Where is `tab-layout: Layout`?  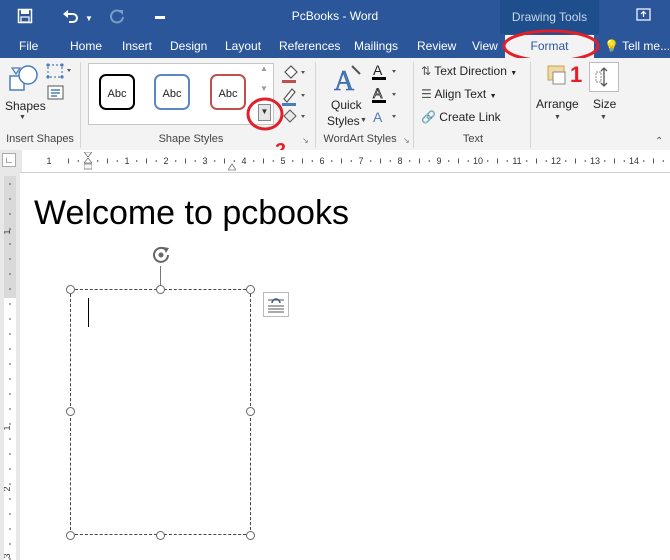 tab-layout: Layout is located at coordinates (243, 46).